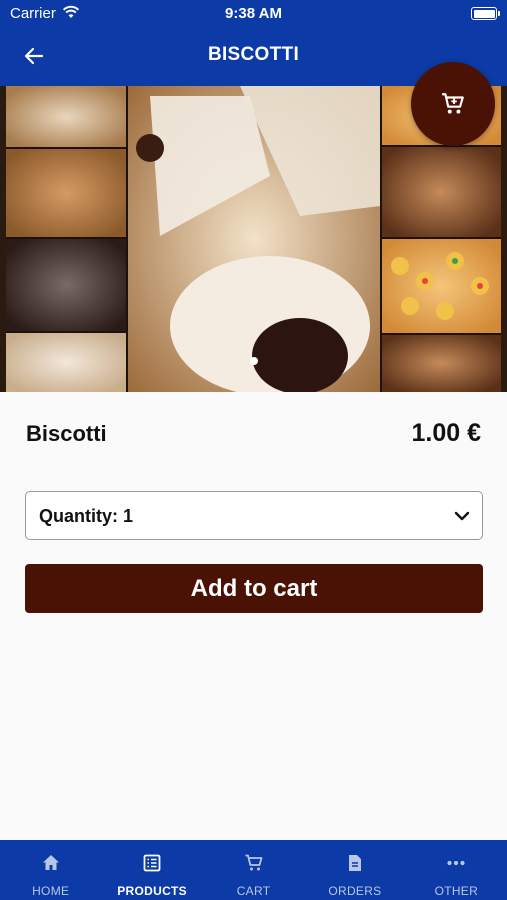 This screenshot has height=900, width=507. What do you see at coordinates (485, 13) in the screenshot?
I see `battery-icon` at bounding box center [485, 13].